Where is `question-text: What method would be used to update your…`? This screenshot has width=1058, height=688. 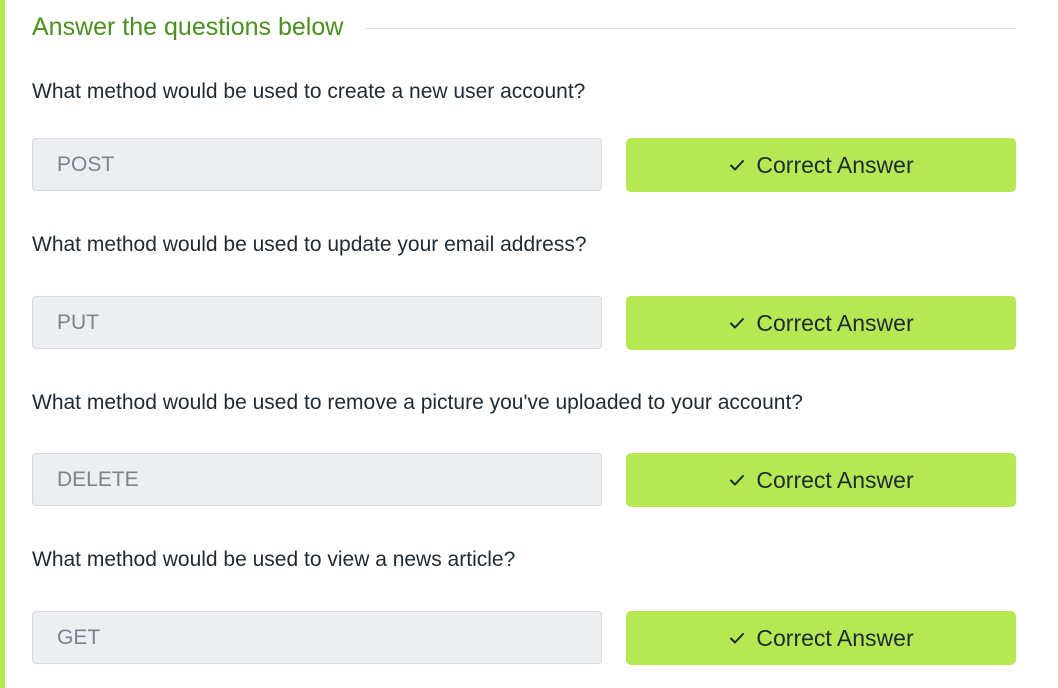 question-text: What method would be used to update your… is located at coordinates (309, 244).